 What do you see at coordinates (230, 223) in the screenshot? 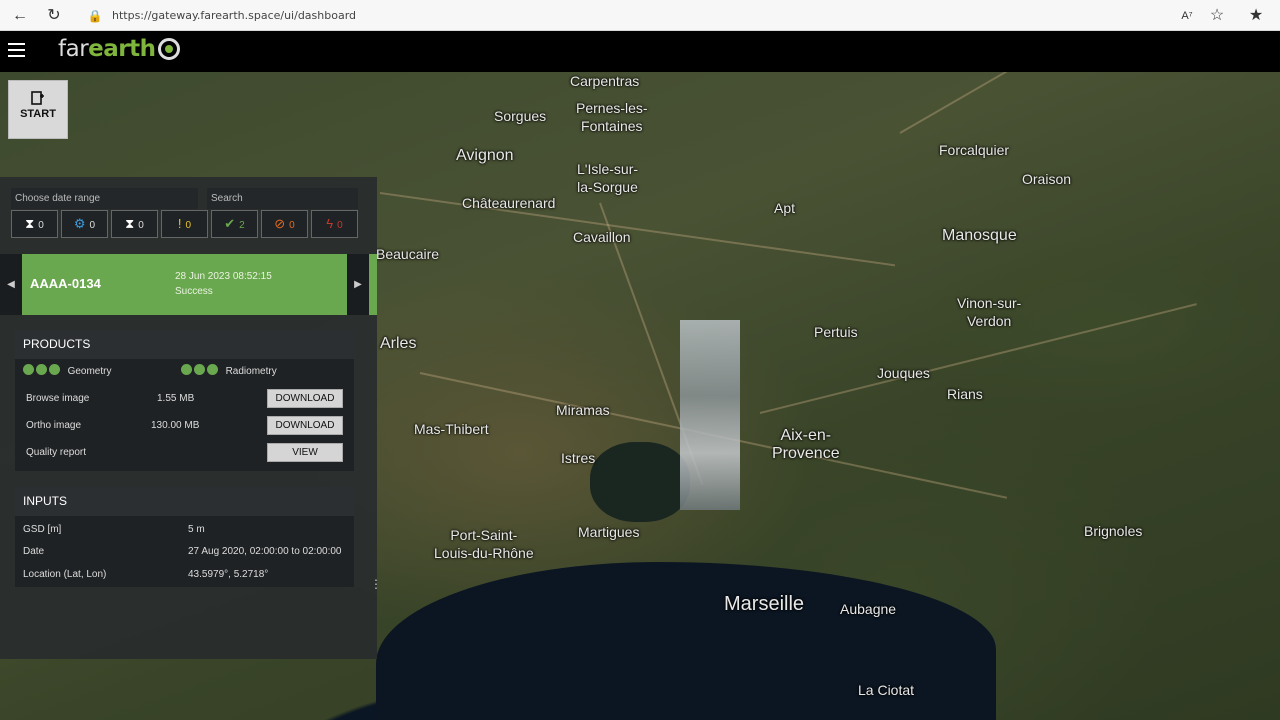
I see `check-icon: ✔` at bounding box center [230, 223].